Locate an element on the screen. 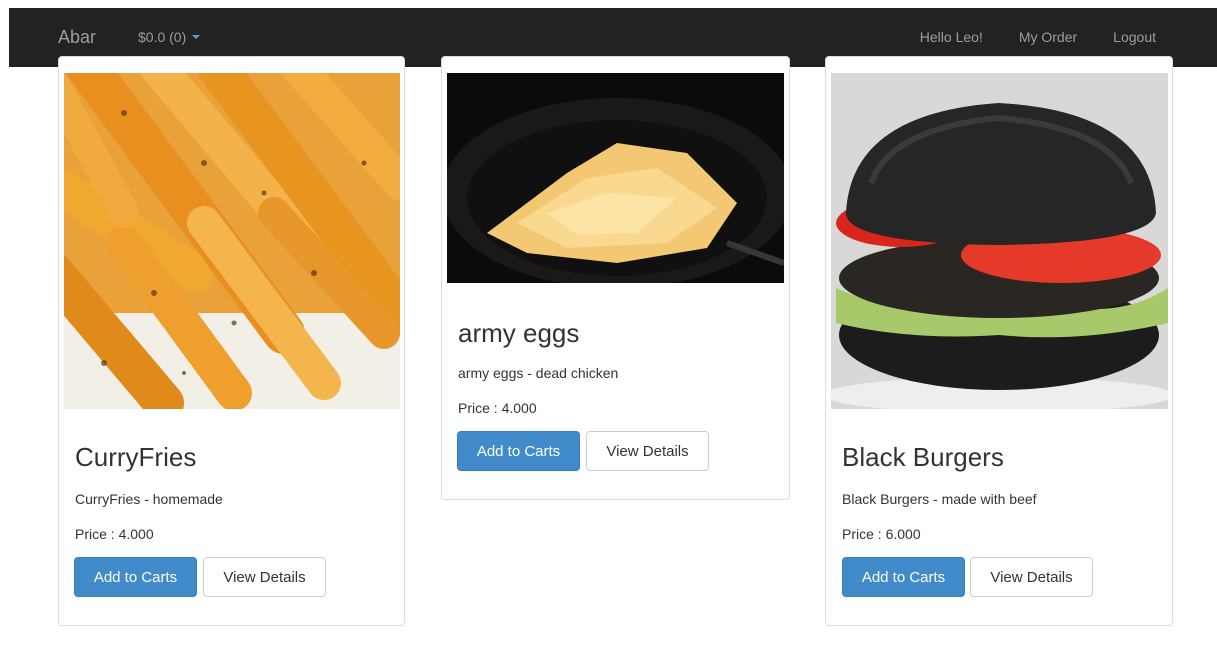 This screenshot has width=1217, height=645. cart-dropdown: $0.0 (0) is located at coordinates (169, 37).